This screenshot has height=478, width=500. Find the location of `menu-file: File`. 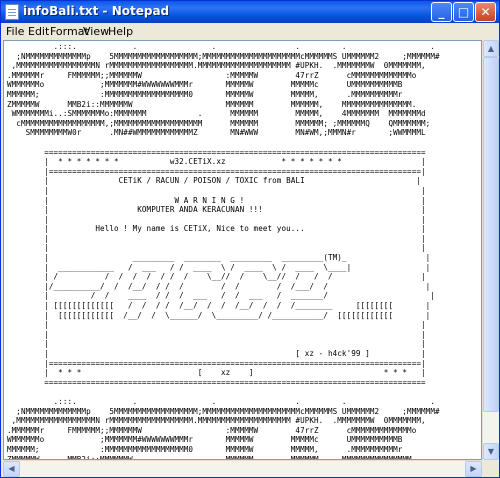

menu-file: File is located at coordinates (15, 31).